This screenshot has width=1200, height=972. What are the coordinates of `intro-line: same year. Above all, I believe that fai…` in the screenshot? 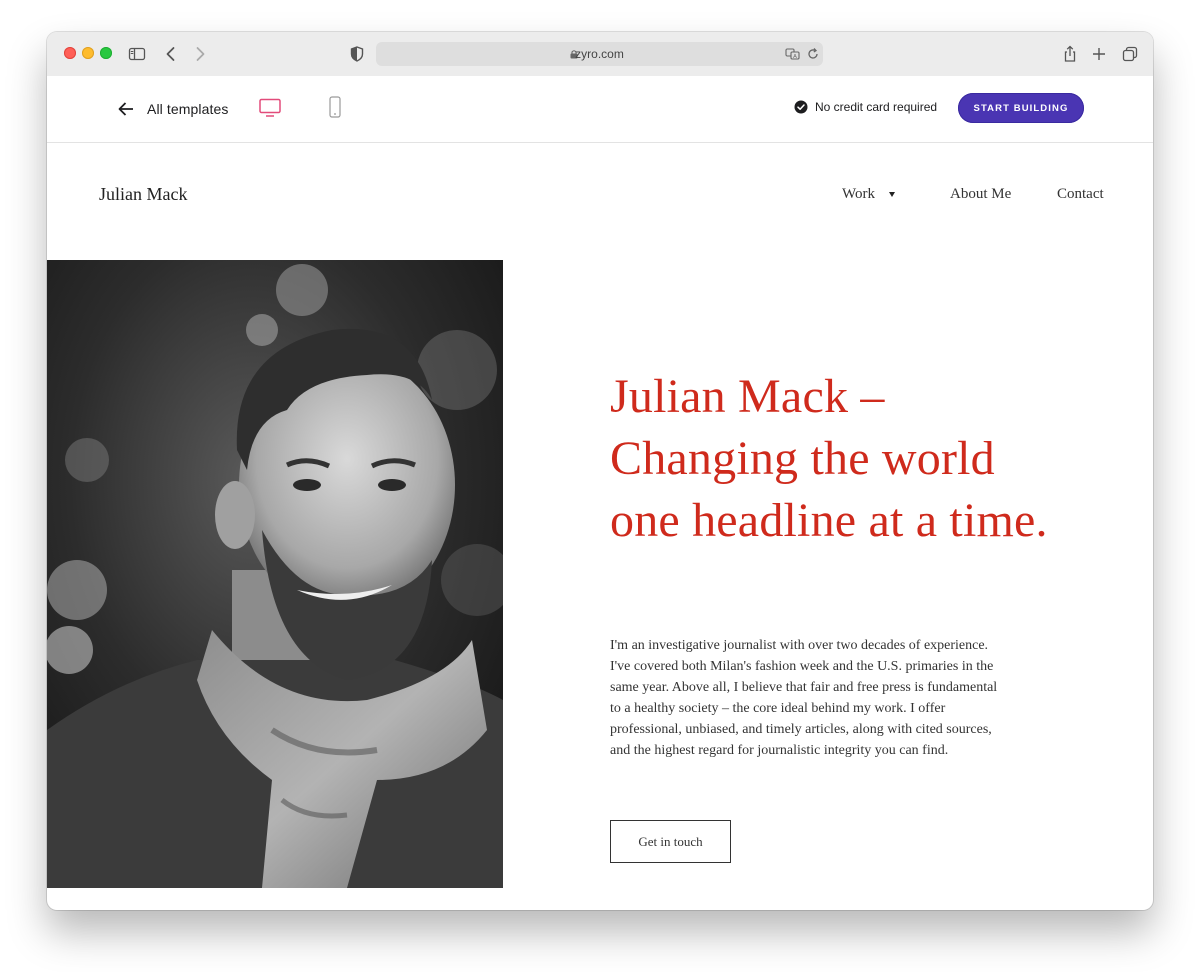 It's located at (804, 687).